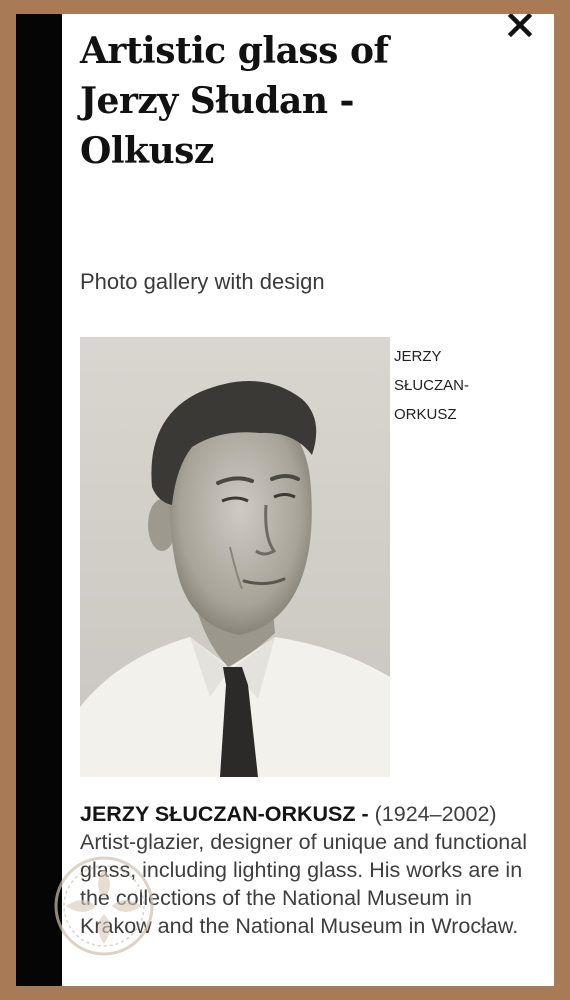 This screenshot has height=1000, width=570. I want to click on photo-caption: JERZY SŁUCZAN-ORKUSZ, so click(432, 385).